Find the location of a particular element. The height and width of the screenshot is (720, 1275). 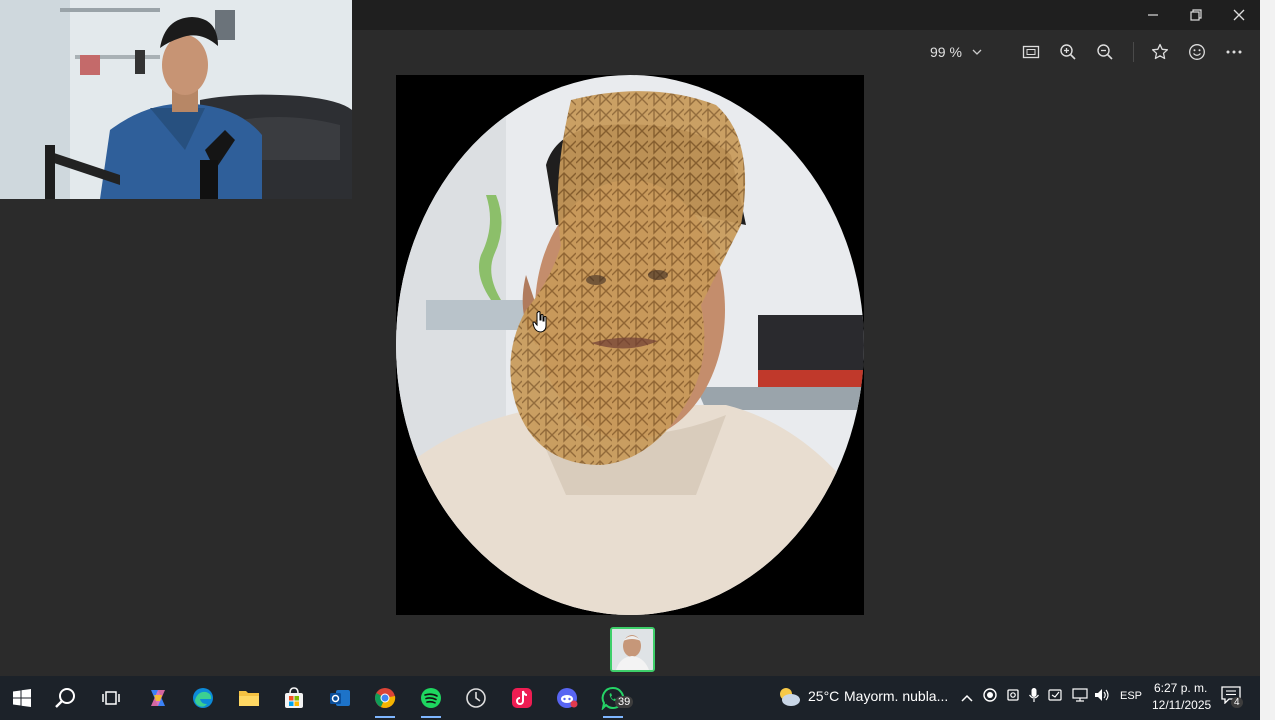

whatsapp-unread-badge: 39 is located at coordinates (624, 702).